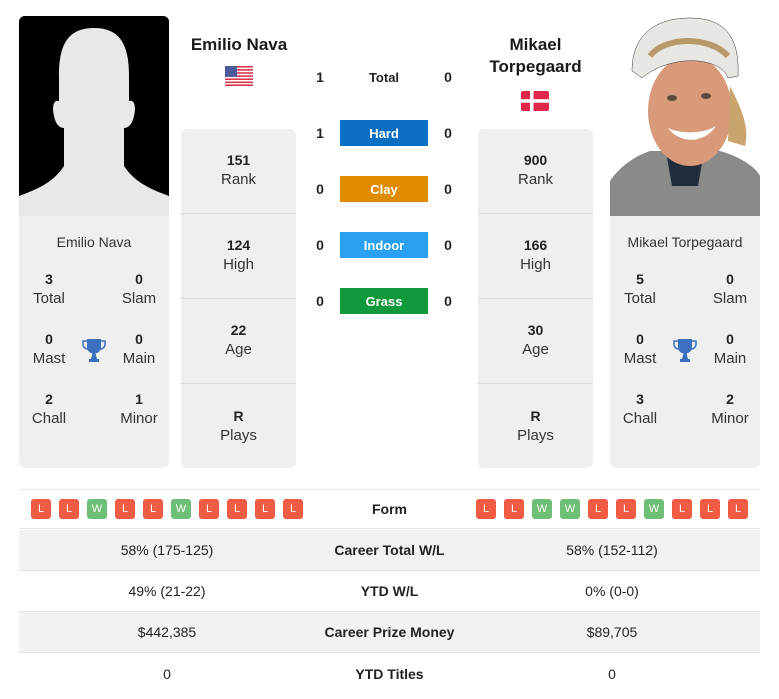 This screenshot has height=699, width=779. Describe the element at coordinates (535, 341) in the screenshot. I see `player2-age: 30 Age` at that location.